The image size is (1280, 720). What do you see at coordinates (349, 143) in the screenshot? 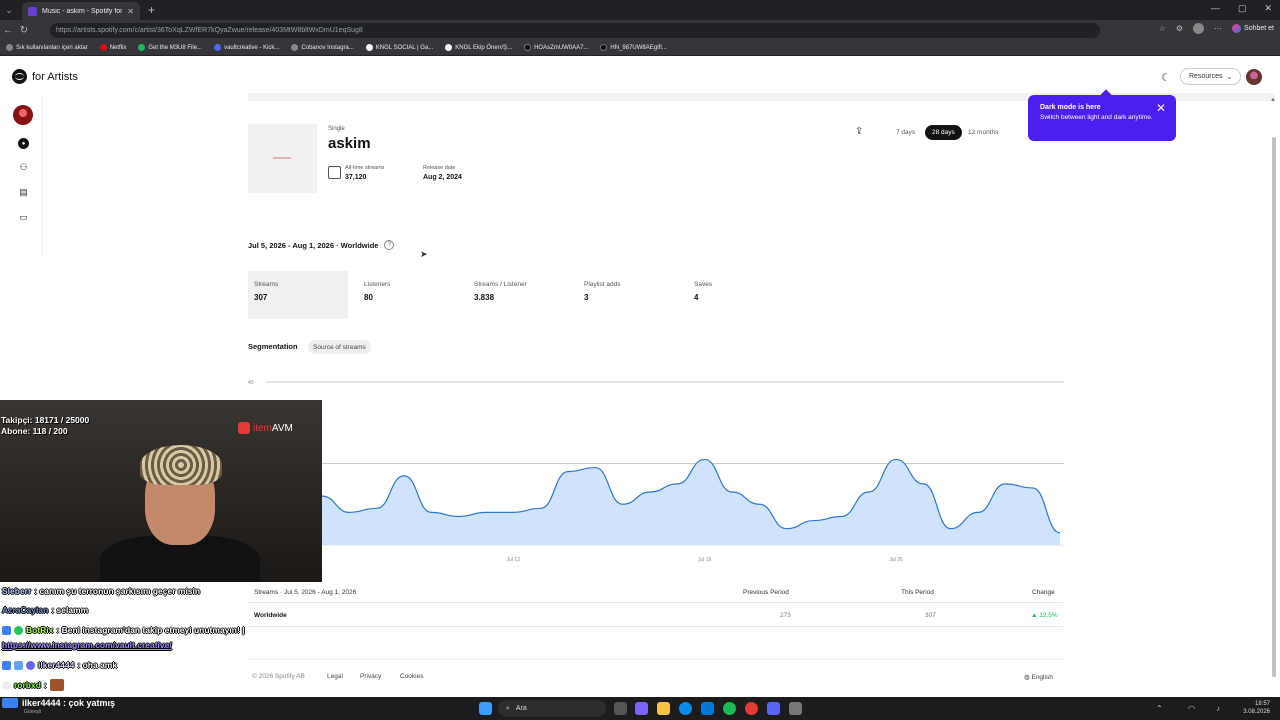
I see `release-title: askim` at bounding box center [349, 143].